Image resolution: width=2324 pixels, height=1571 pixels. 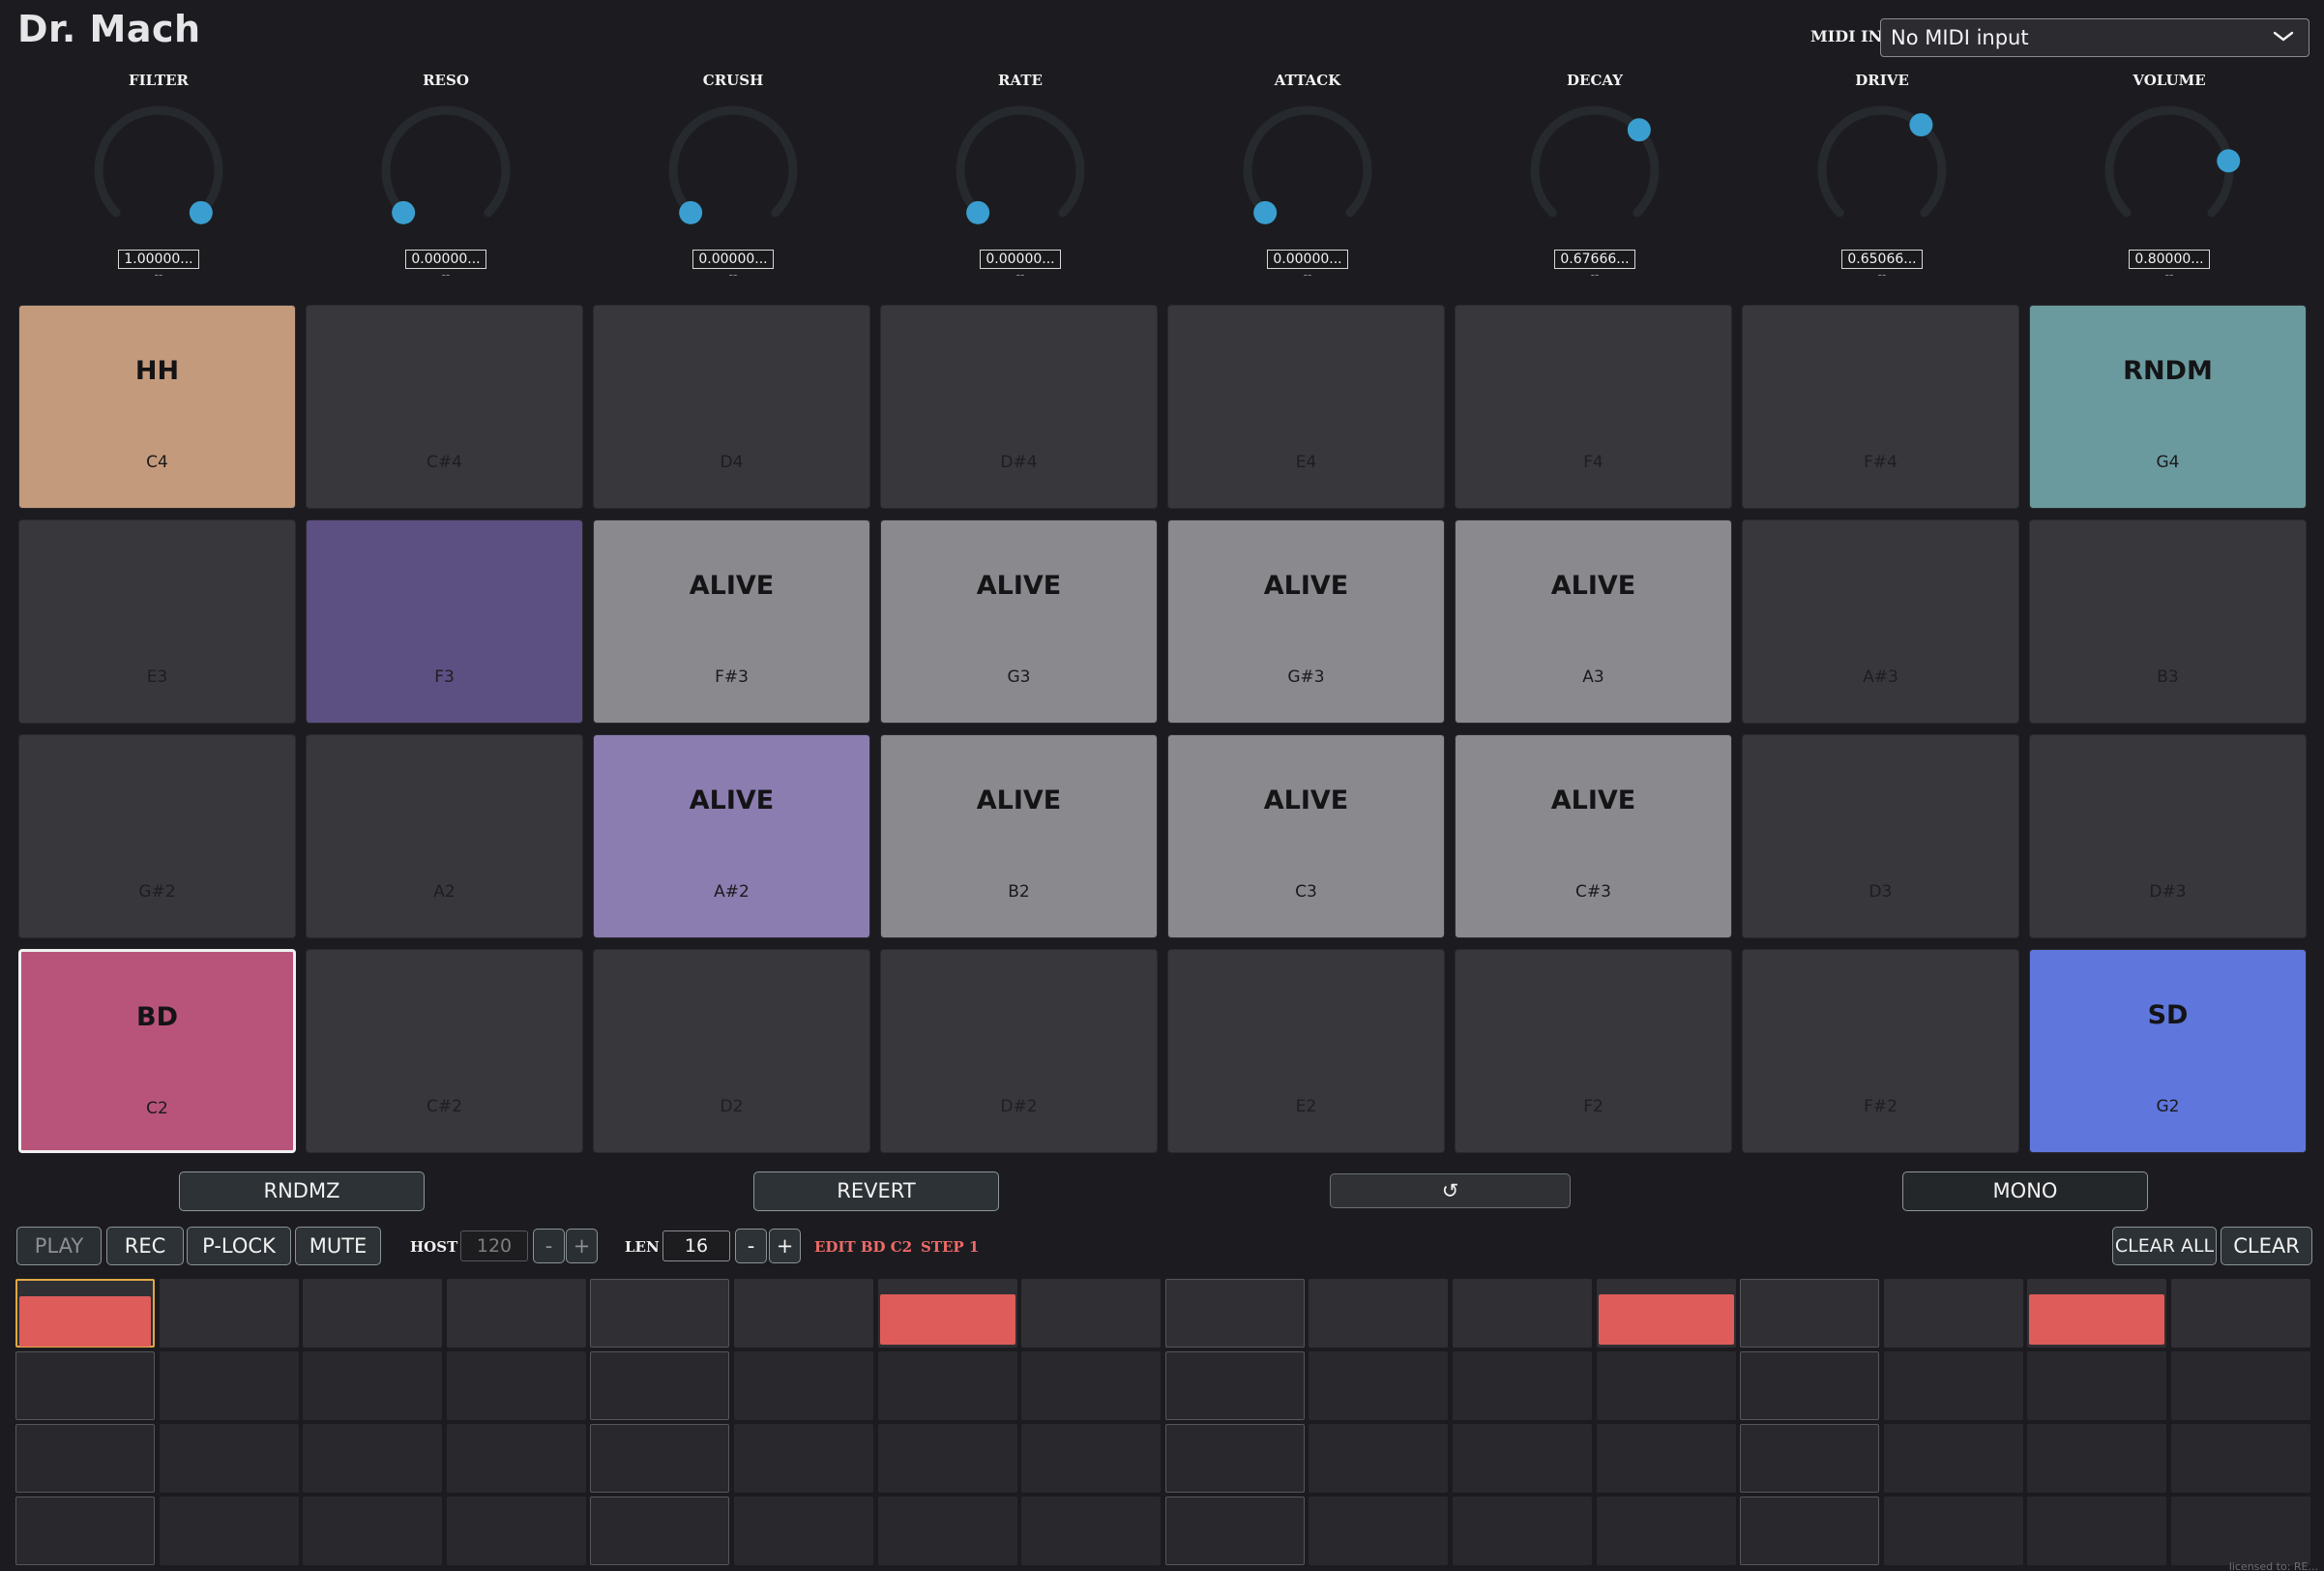 What do you see at coordinates (1019, 836) in the screenshot?
I see `pad-b2: ALIVE B2` at bounding box center [1019, 836].